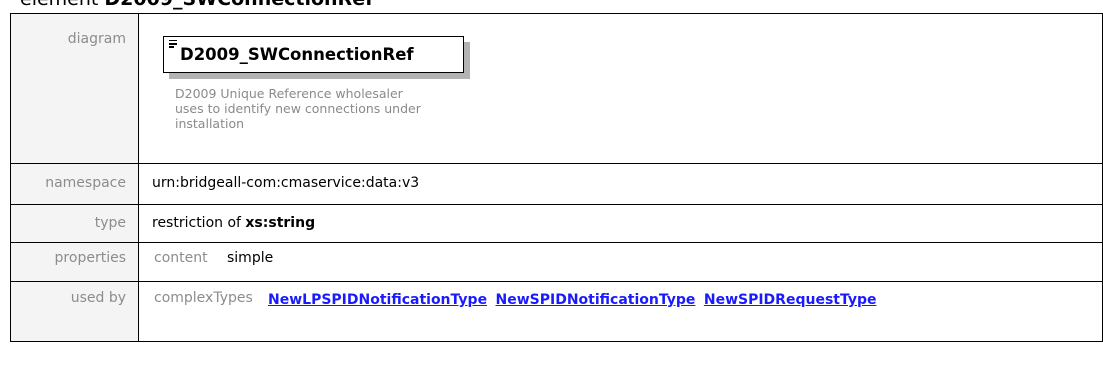  Describe the element at coordinates (620, 223) in the screenshot. I see `type-value: restriction of xs:string` at that location.